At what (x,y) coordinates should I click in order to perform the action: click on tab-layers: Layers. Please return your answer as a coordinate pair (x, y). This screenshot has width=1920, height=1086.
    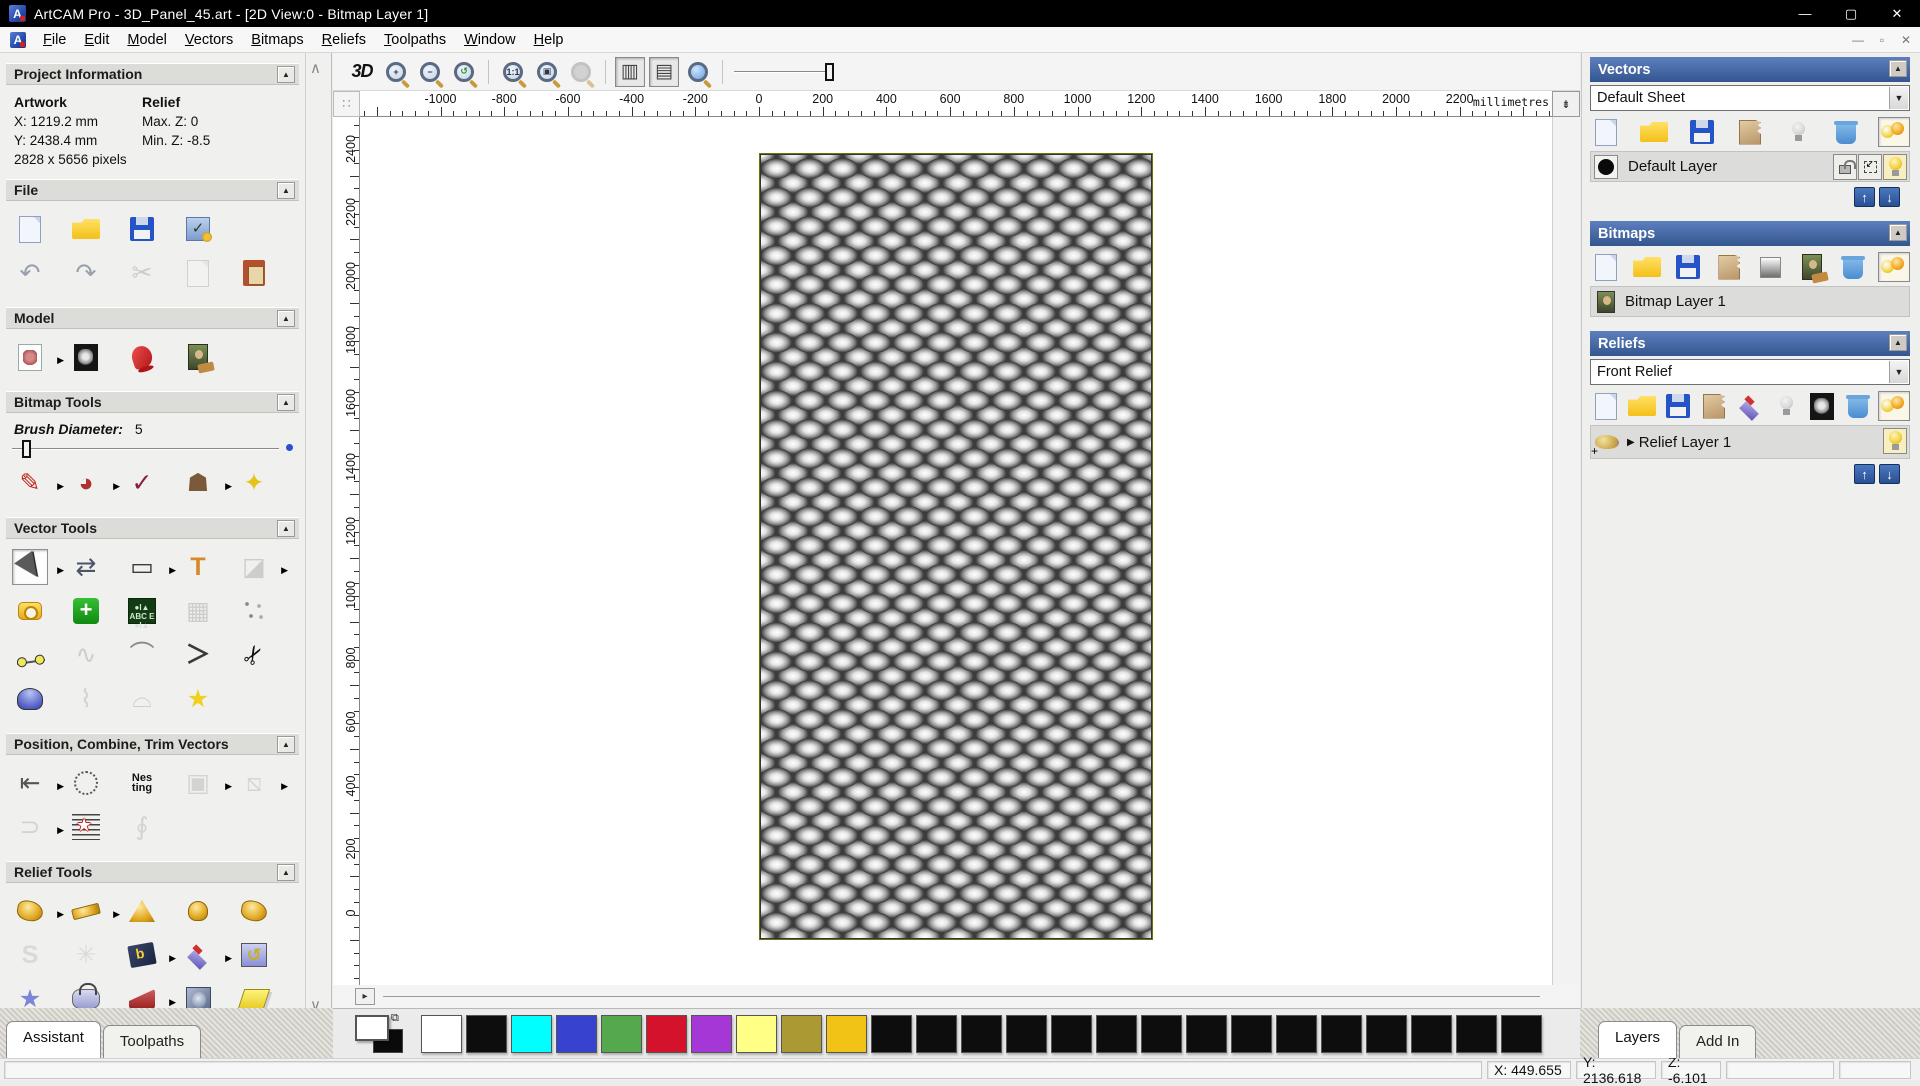
    Looking at the image, I should click on (1638, 1039).